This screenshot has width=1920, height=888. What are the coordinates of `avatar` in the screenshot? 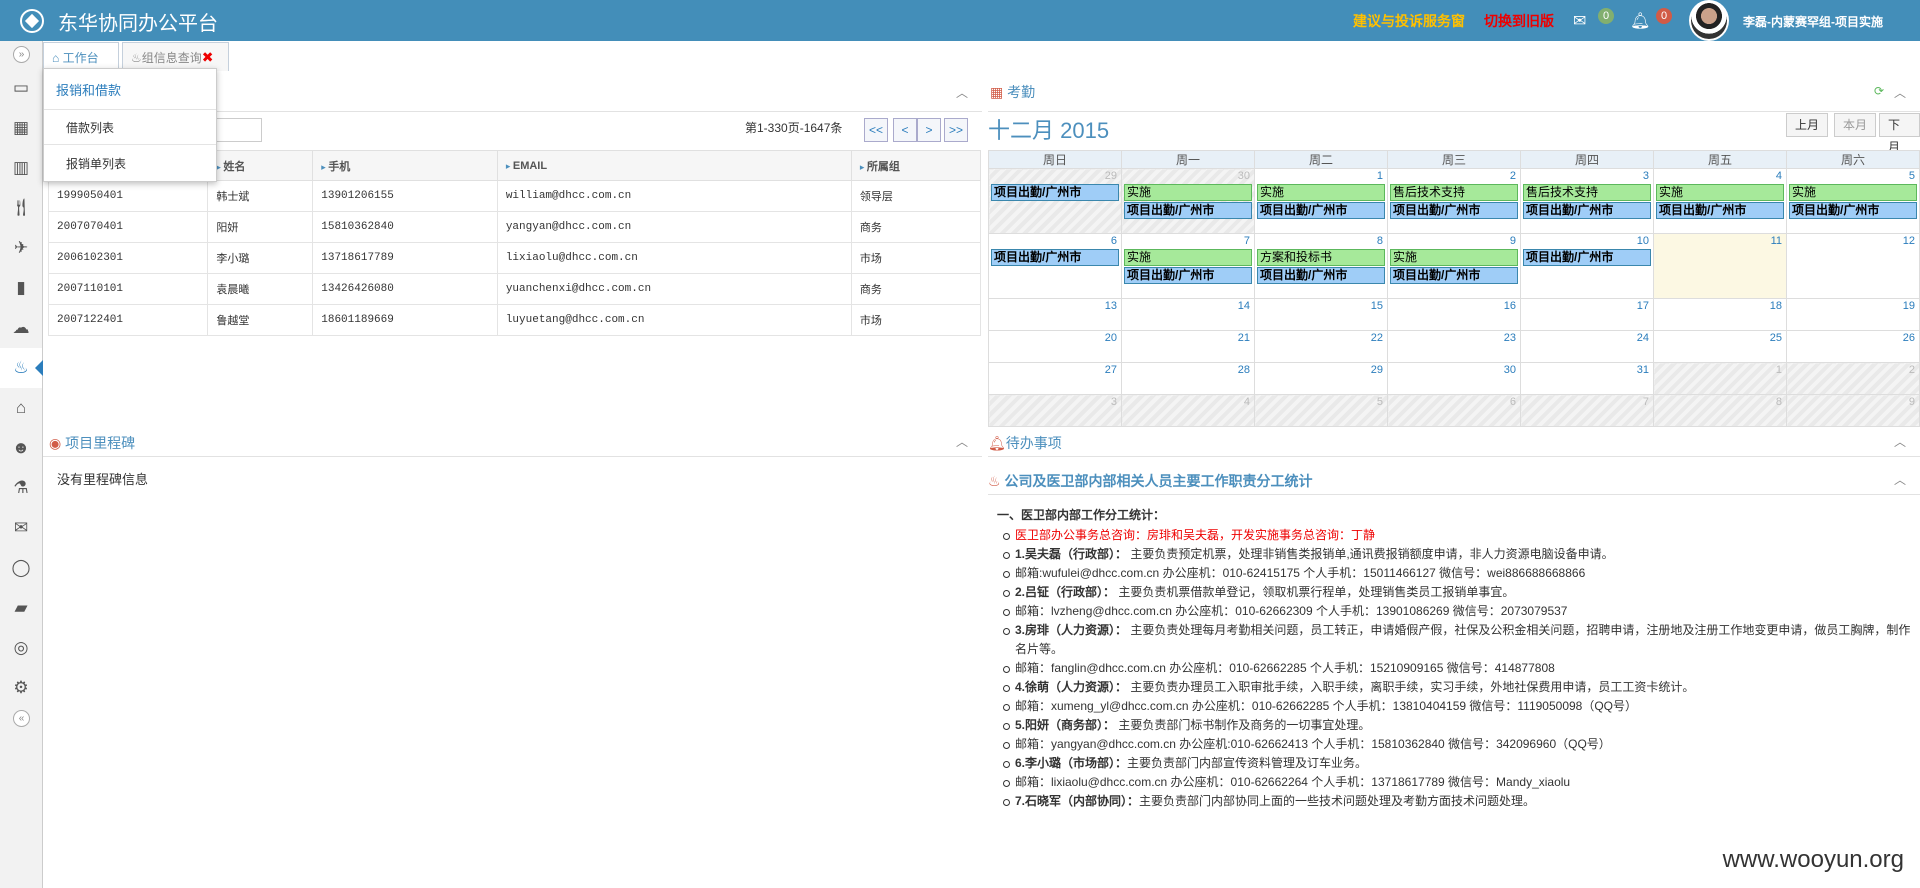 It's located at (1709, 20).